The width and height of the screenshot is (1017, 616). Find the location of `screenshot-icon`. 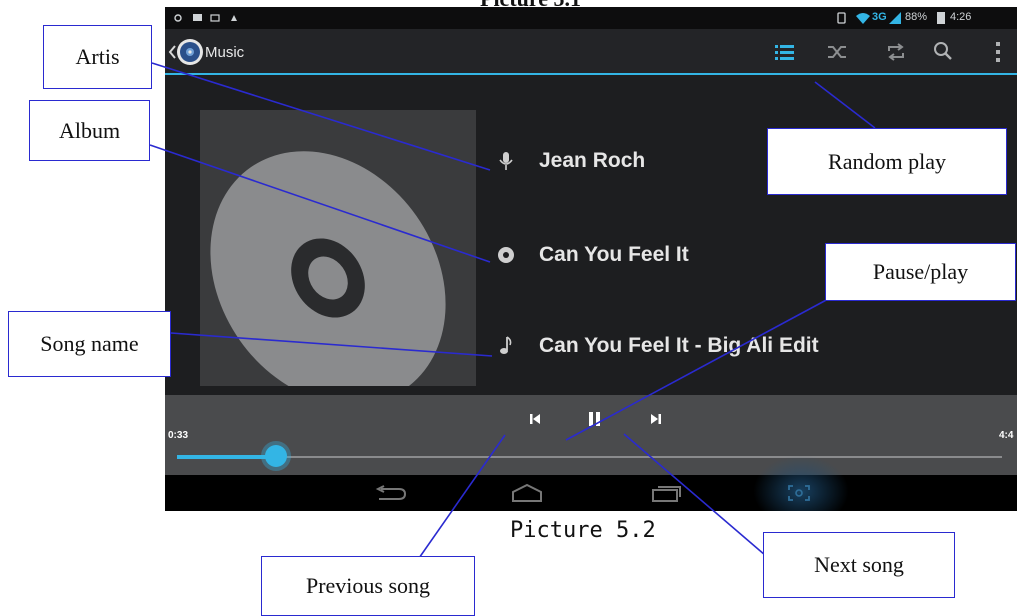

screenshot-icon is located at coordinates (799, 493).